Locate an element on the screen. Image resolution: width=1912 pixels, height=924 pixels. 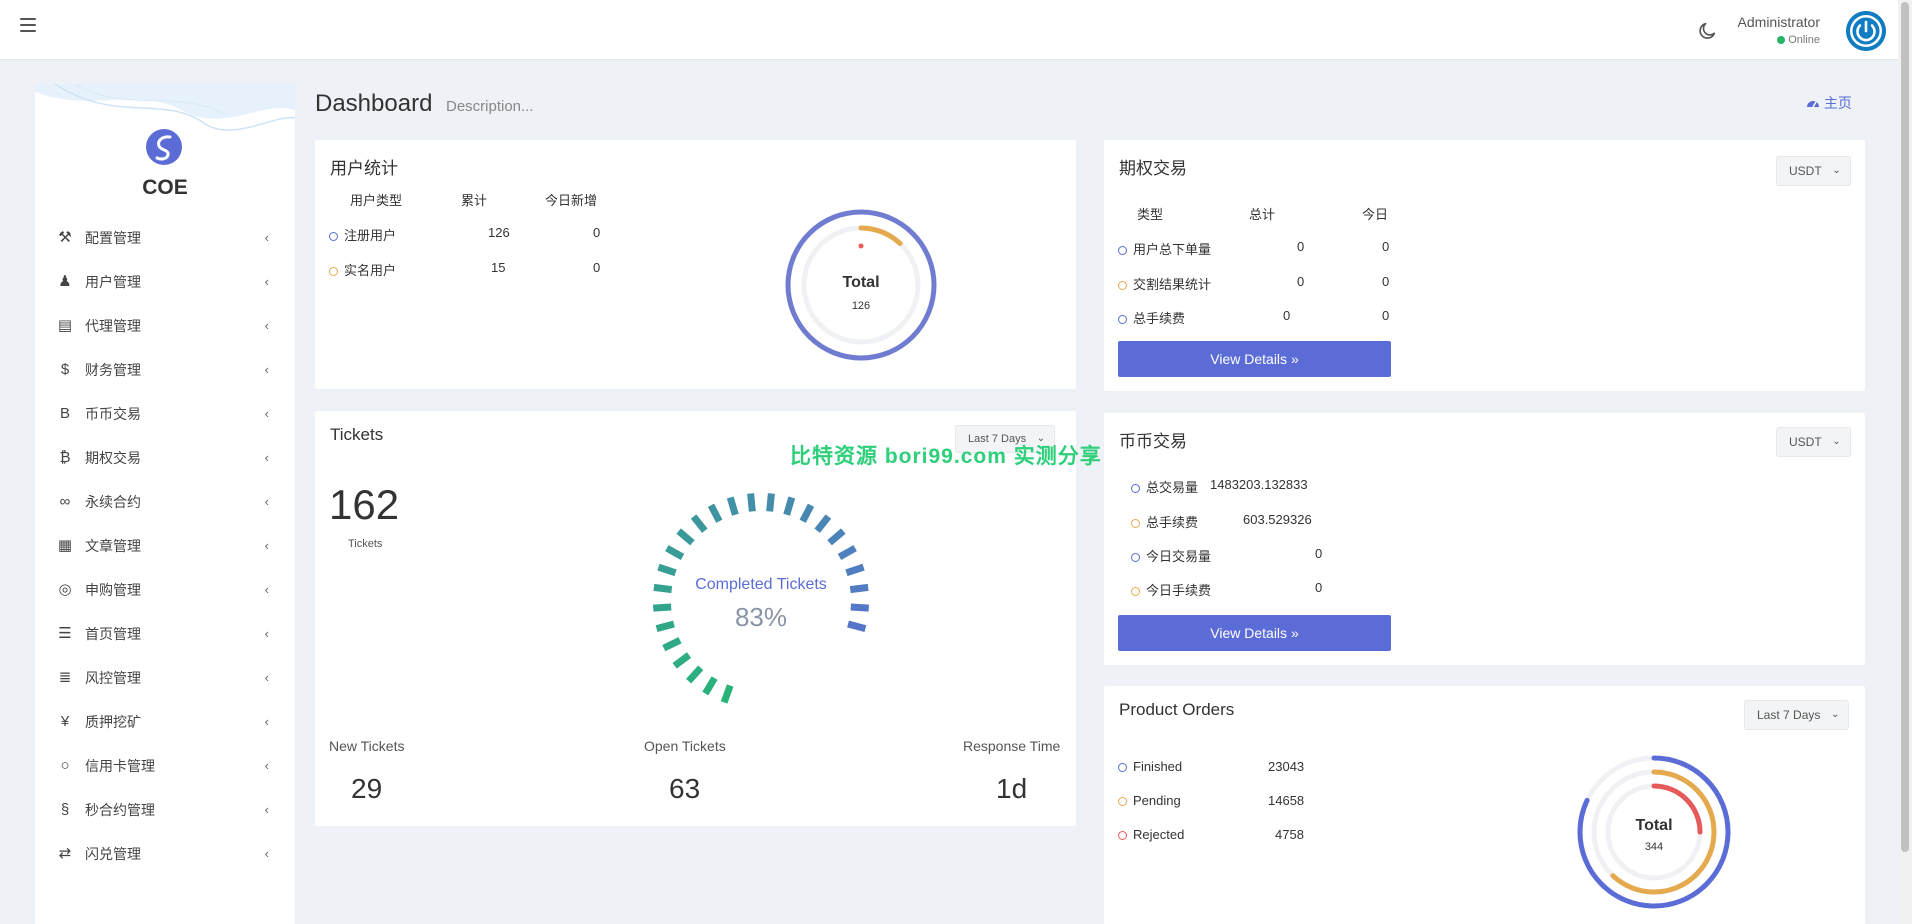
watermark-text: 比特资源 bori99.com 实测分享 is located at coordinates (946, 456).